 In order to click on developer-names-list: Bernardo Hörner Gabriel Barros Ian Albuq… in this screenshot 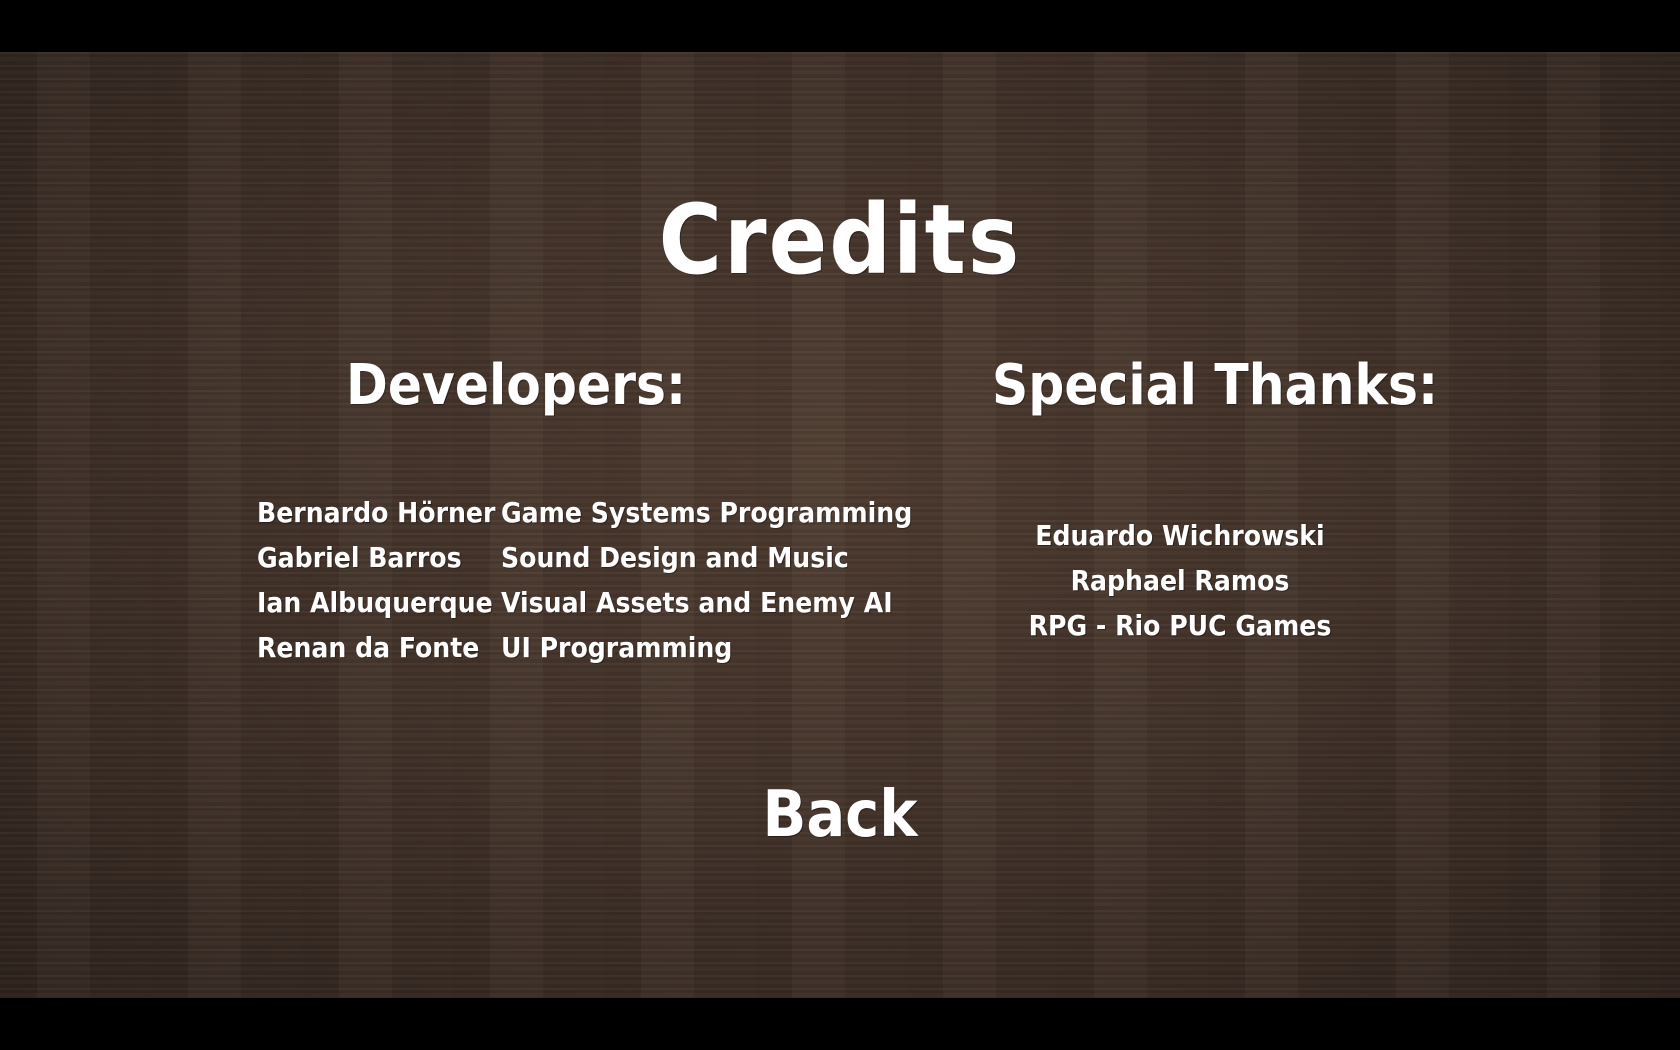, I will do `click(376, 580)`.